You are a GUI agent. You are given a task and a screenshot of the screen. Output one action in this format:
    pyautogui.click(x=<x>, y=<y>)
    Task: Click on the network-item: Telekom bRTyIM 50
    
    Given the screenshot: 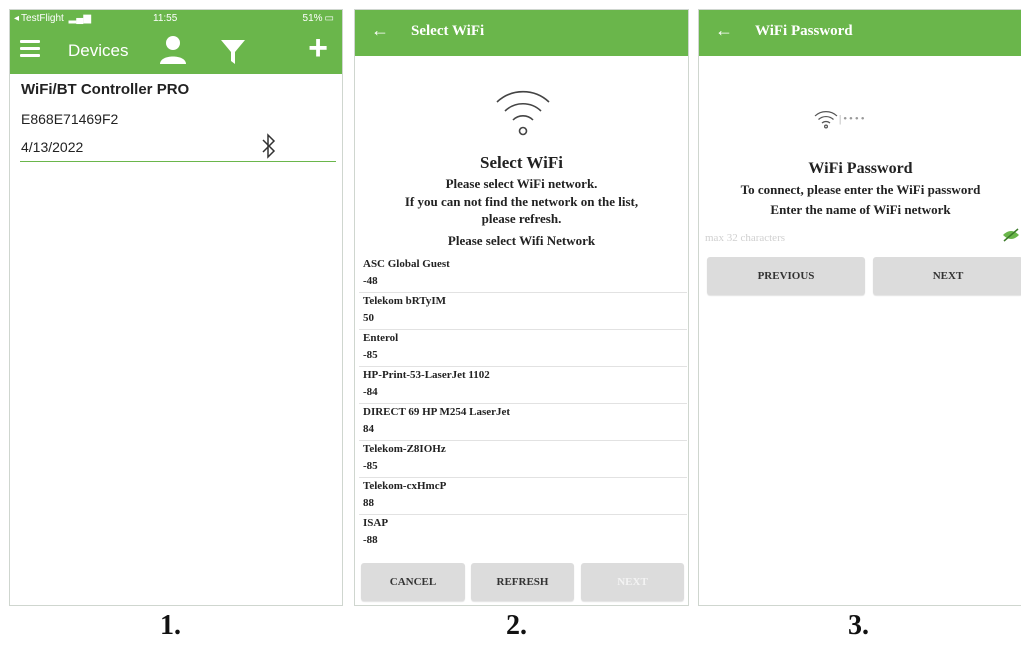 What is the action you would take?
    pyautogui.click(x=523, y=311)
    